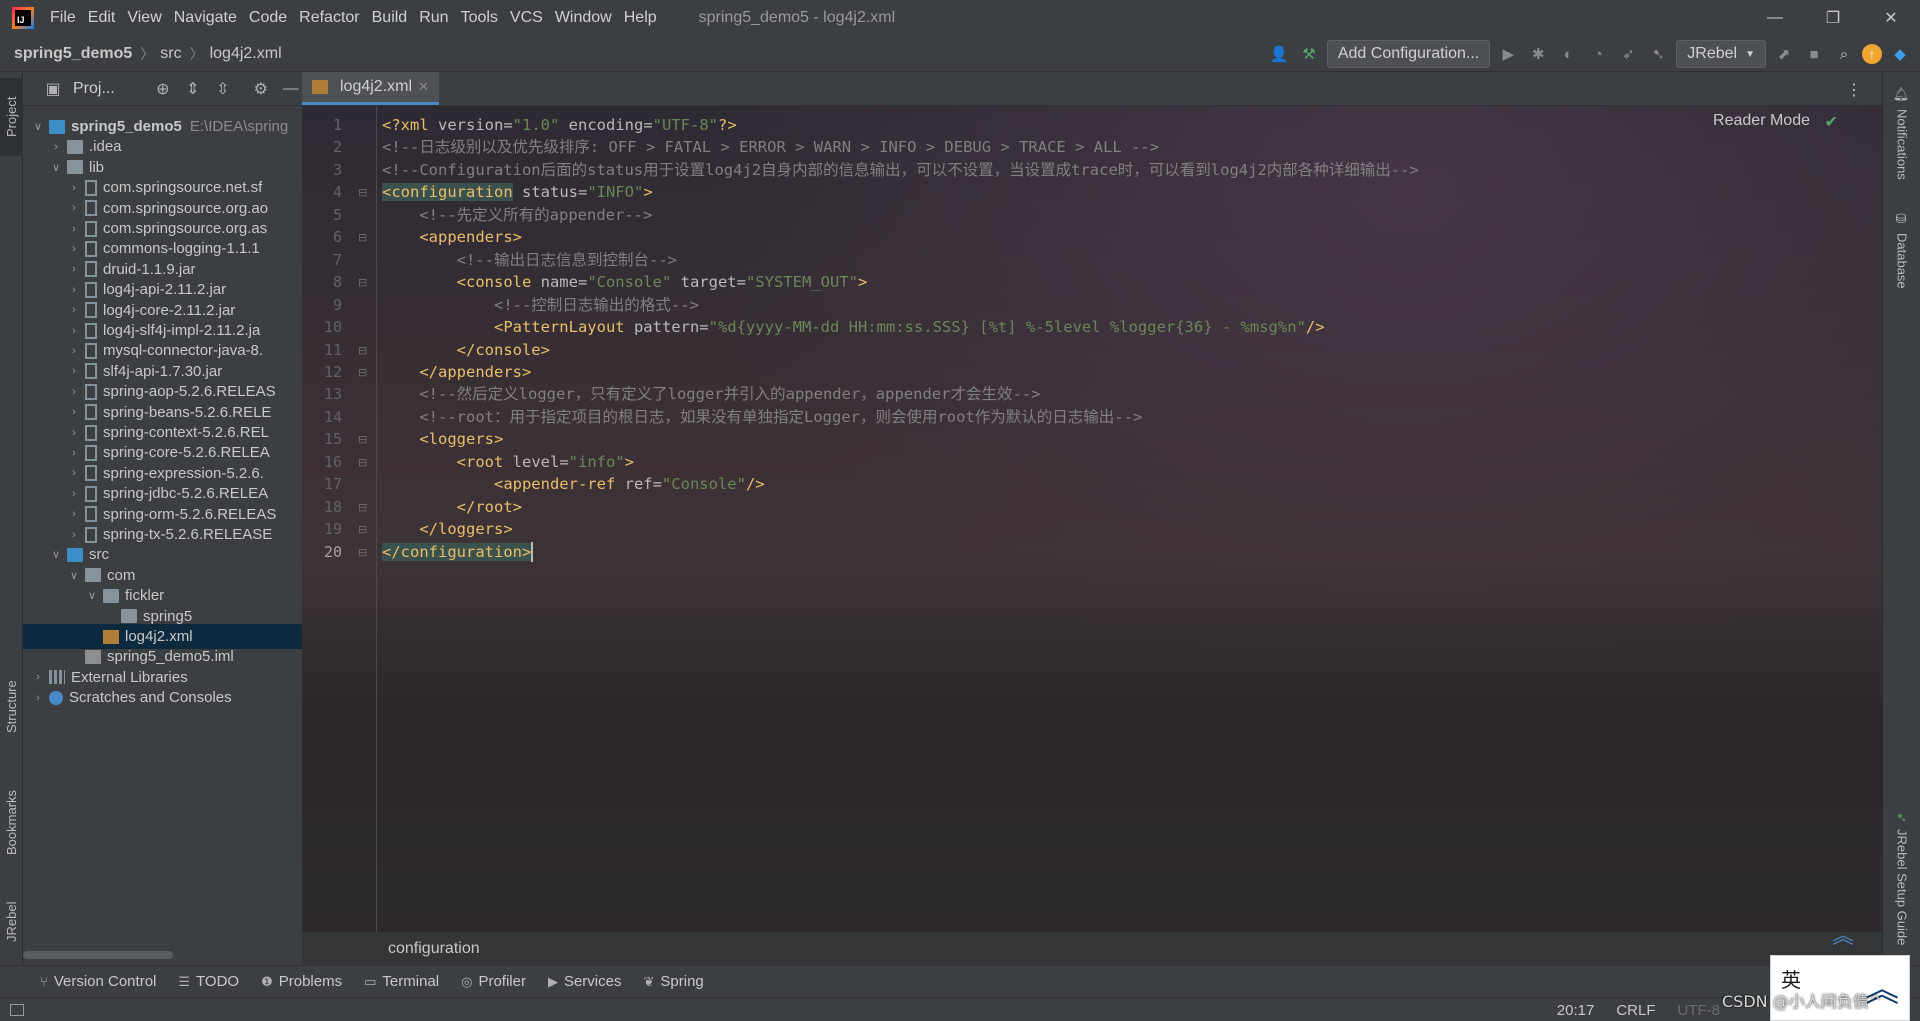 The height and width of the screenshot is (1021, 1920). What do you see at coordinates (98, 955) in the screenshot?
I see `horizontal-scrollbar` at bounding box center [98, 955].